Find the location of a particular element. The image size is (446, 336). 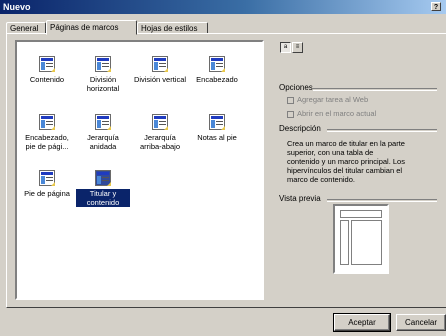

preview-image is located at coordinates (361, 239).